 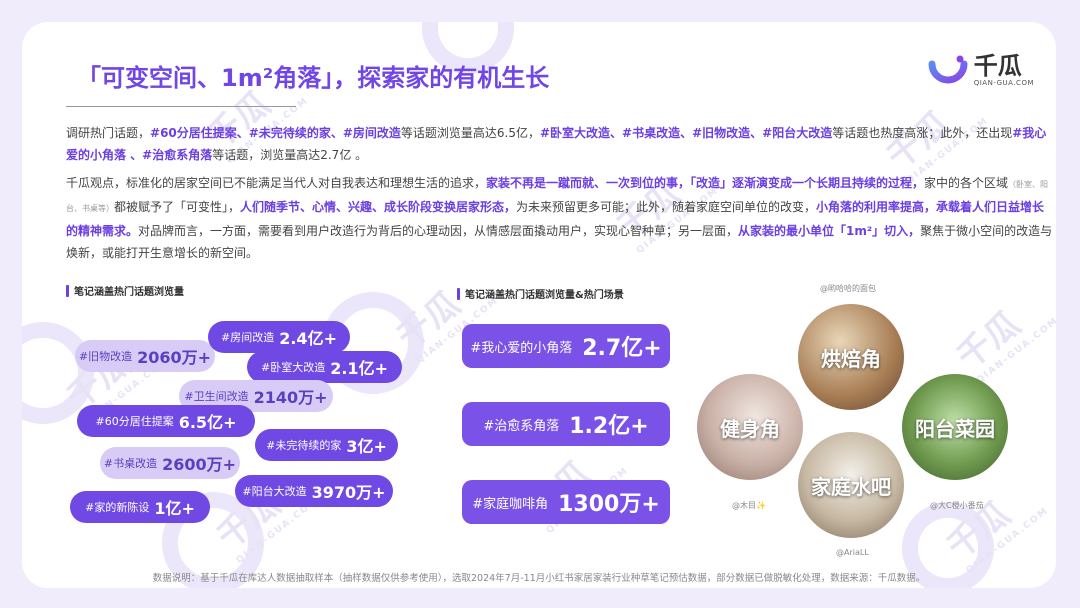 I want to click on topic-pill-zhiyu: #治愈系角落 1.2亿+, so click(x=566, y=424).